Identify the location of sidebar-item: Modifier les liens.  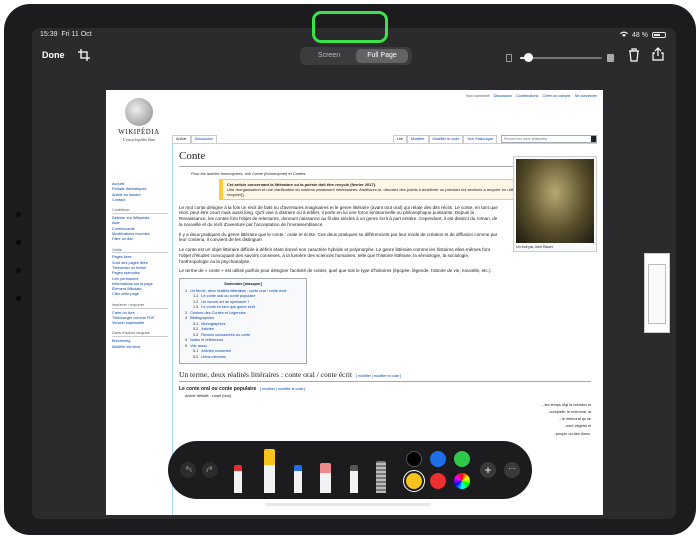
(140, 347).